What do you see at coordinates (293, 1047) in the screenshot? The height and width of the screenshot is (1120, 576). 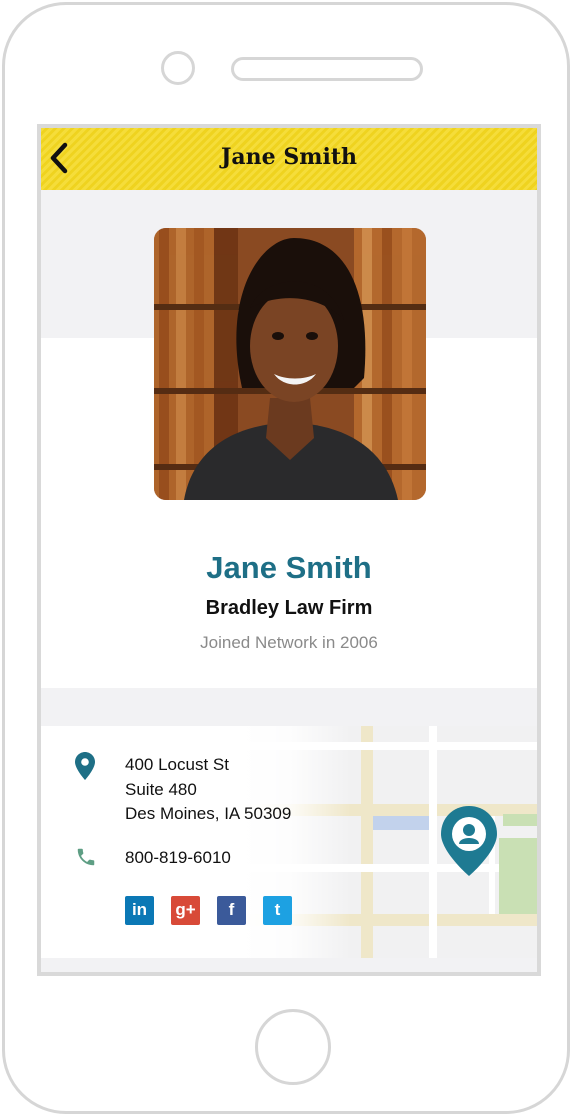 I see `home-button` at bounding box center [293, 1047].